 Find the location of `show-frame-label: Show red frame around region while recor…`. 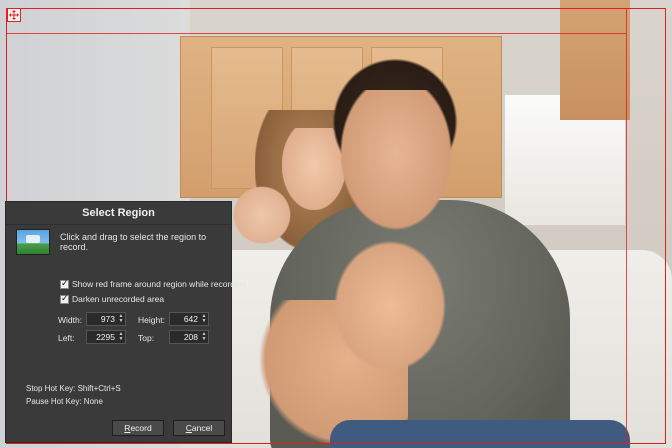

show-frame-label: Show red frame around region while recor… is located at coordinates (159, 284).